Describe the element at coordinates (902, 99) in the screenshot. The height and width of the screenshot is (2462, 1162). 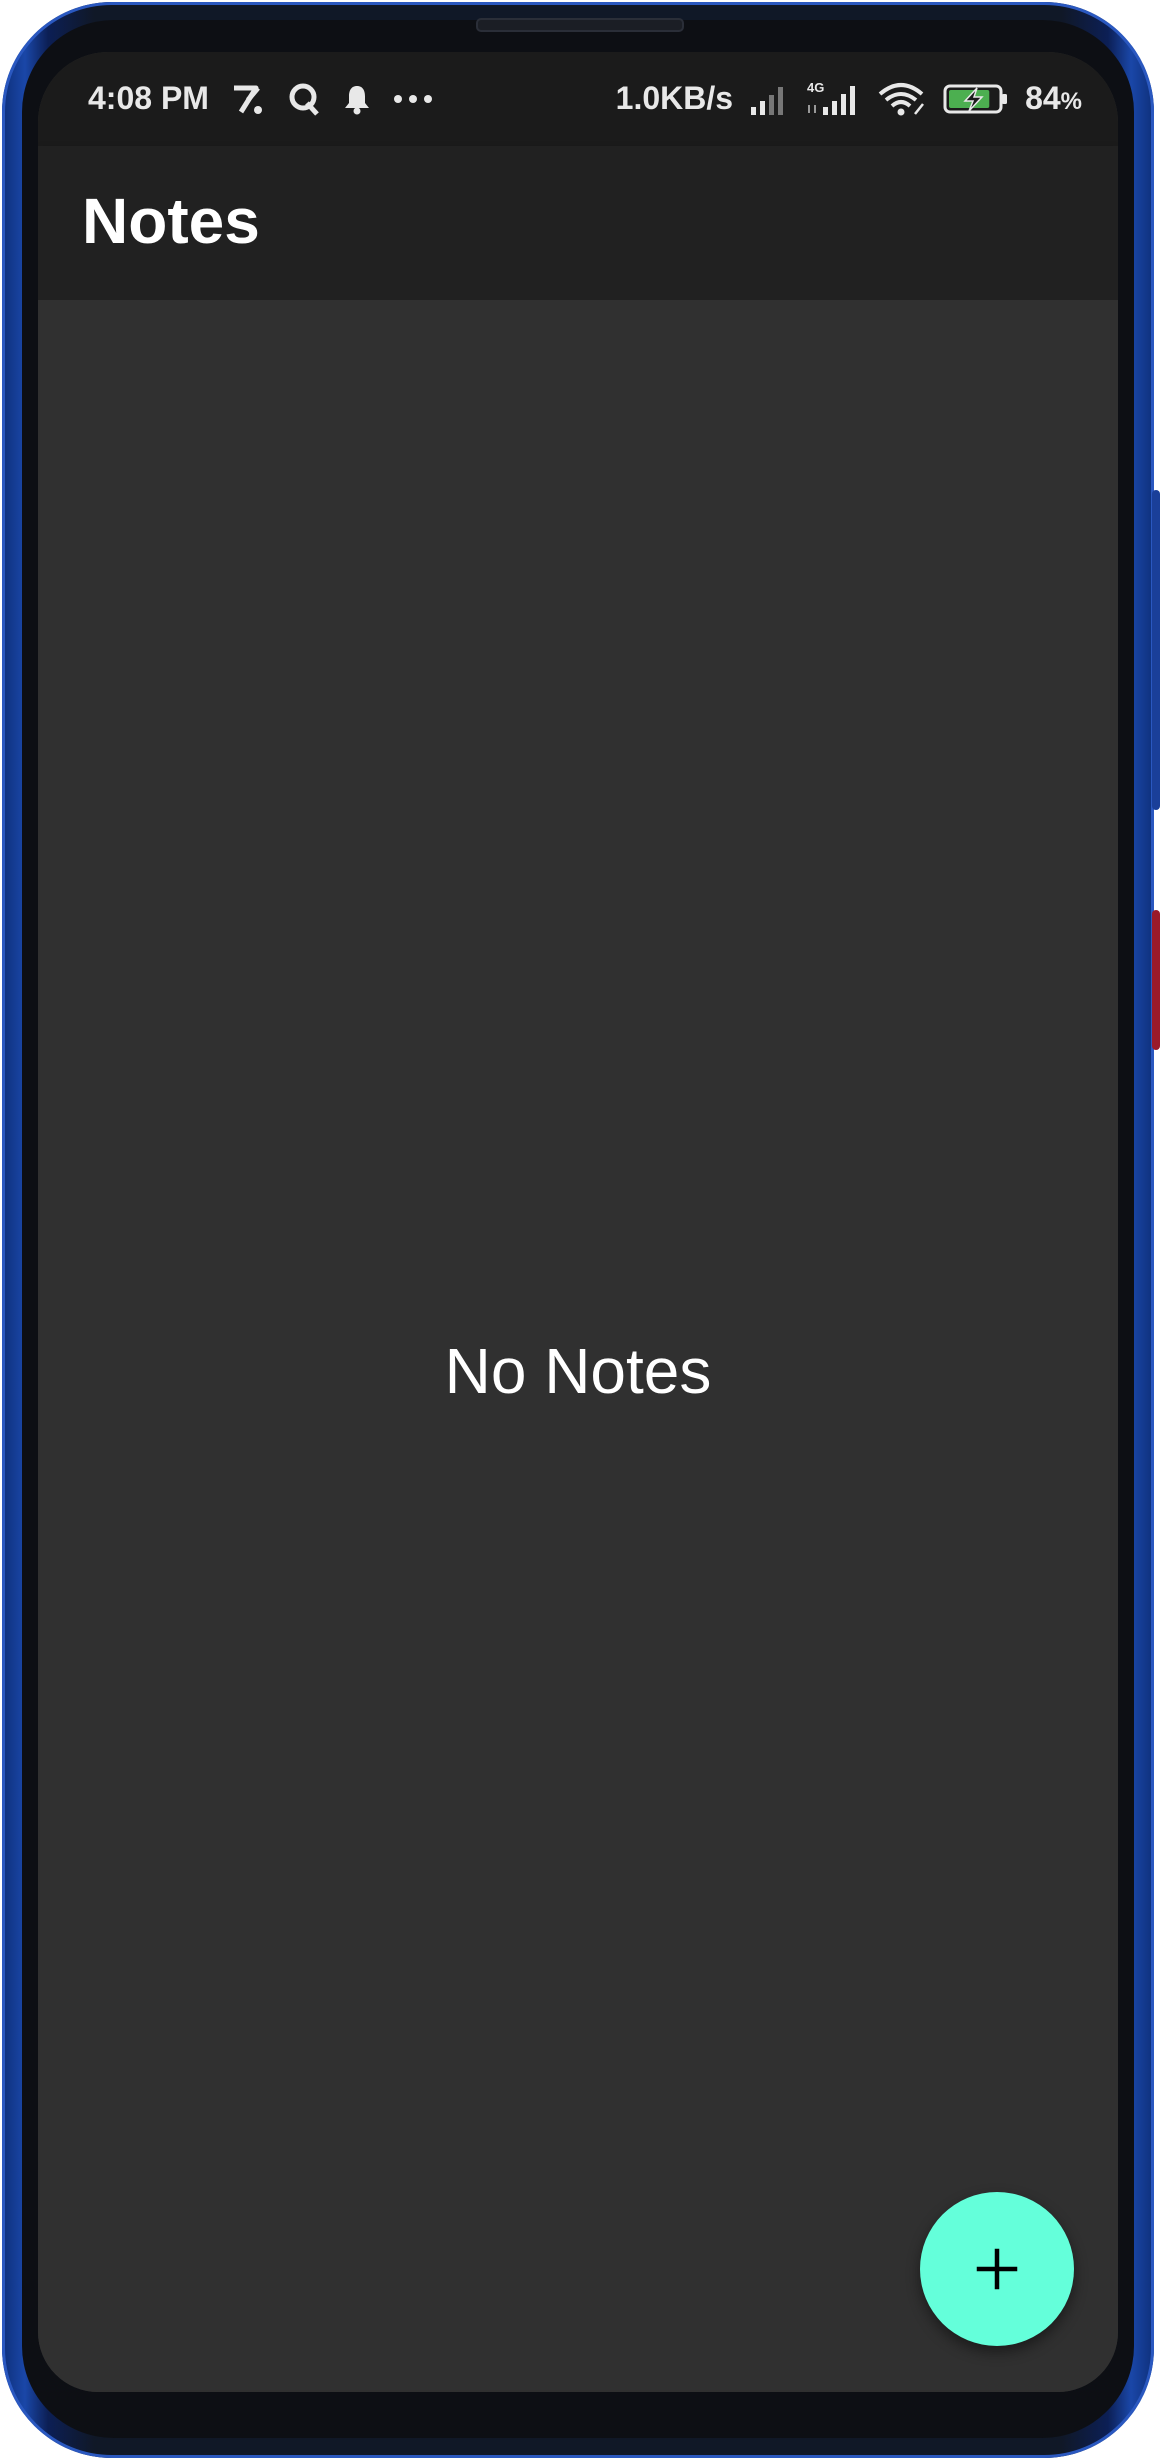
I see `wifi-icon` at that location.